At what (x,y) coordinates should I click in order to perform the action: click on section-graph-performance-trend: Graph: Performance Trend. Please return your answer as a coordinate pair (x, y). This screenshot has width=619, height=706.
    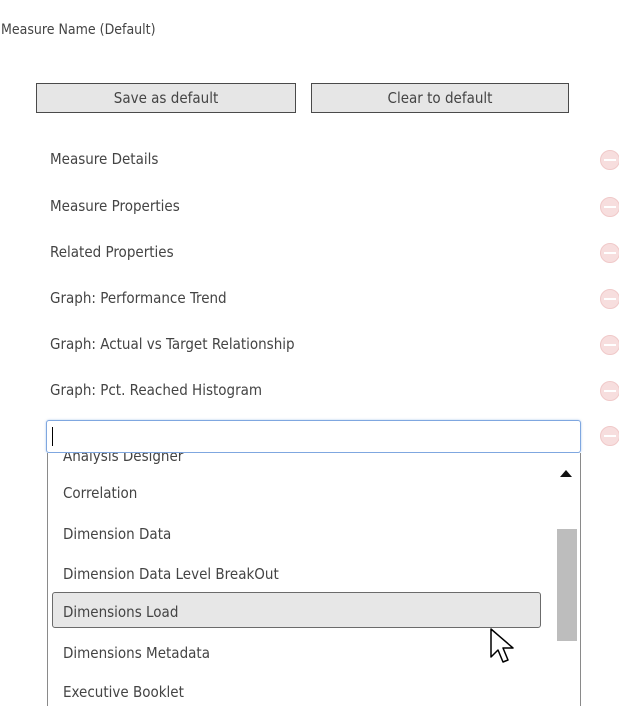
    Looking at the image, I should click on (138, 298).